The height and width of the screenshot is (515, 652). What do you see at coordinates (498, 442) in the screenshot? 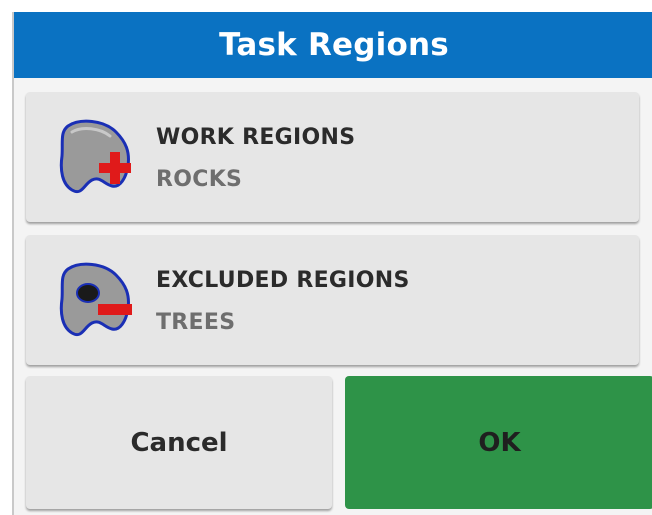
I see `ok-button: OK` at bounding box center [498, 442].